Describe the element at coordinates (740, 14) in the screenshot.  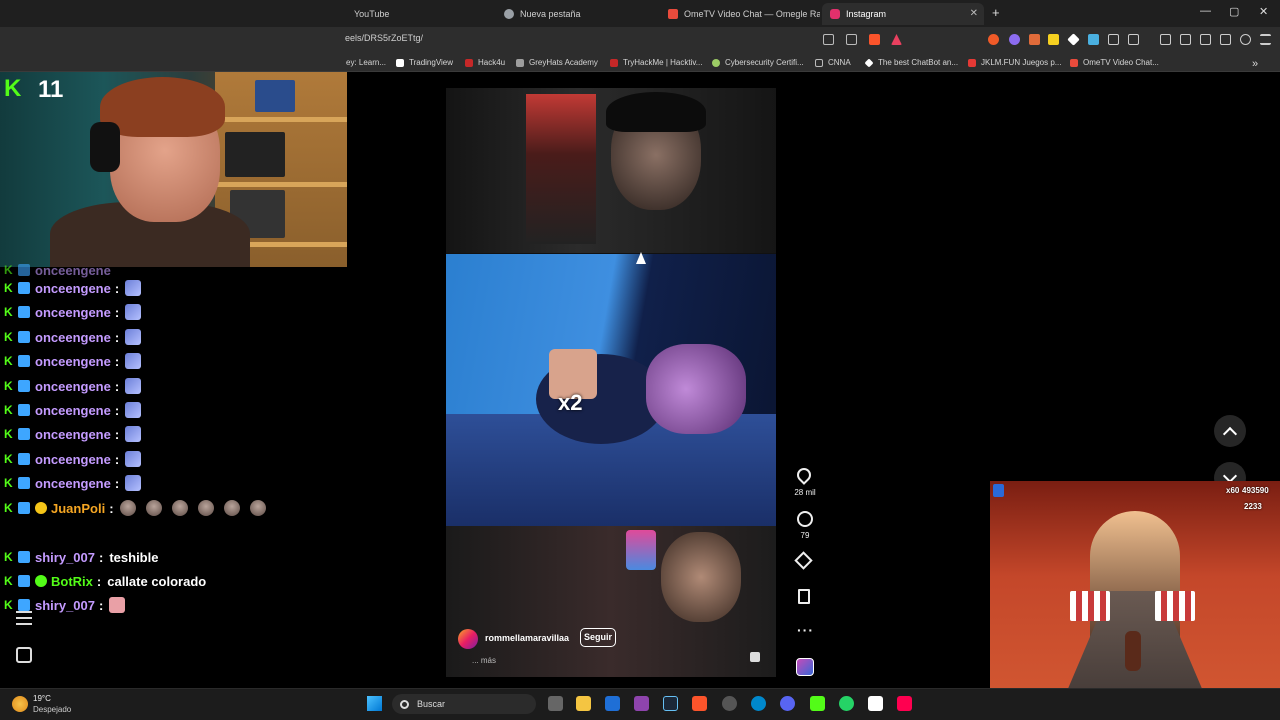
I see `tab-ometv: OmeTV Video Chat — Omegle Rand` at that location.